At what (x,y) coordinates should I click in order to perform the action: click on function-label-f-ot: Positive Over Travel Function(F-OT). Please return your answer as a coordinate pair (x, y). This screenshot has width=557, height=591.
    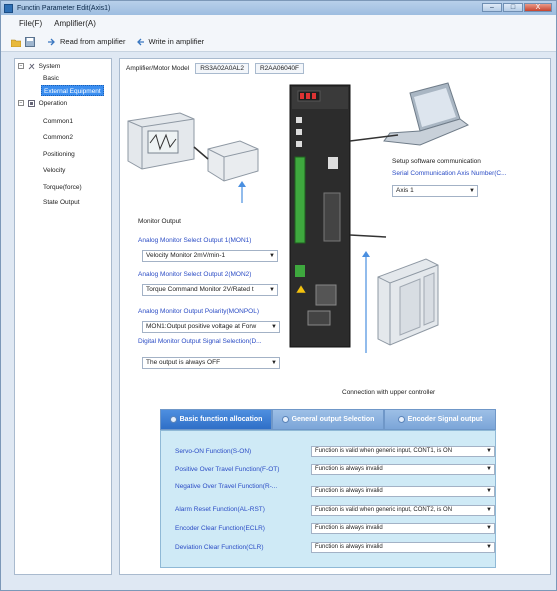
    Looking at the image, I should click on (227, 469).